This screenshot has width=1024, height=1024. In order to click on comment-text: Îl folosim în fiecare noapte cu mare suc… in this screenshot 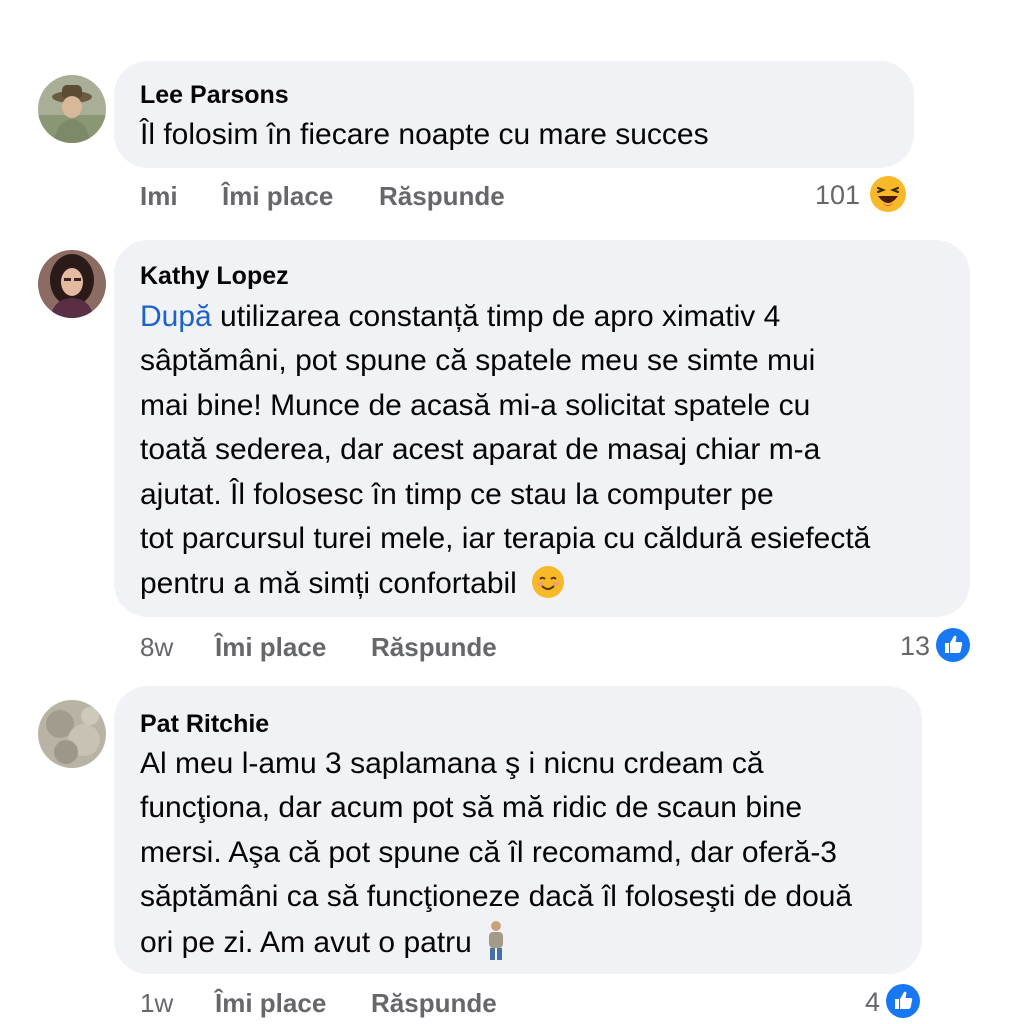, I will do `click(424, 134)`.